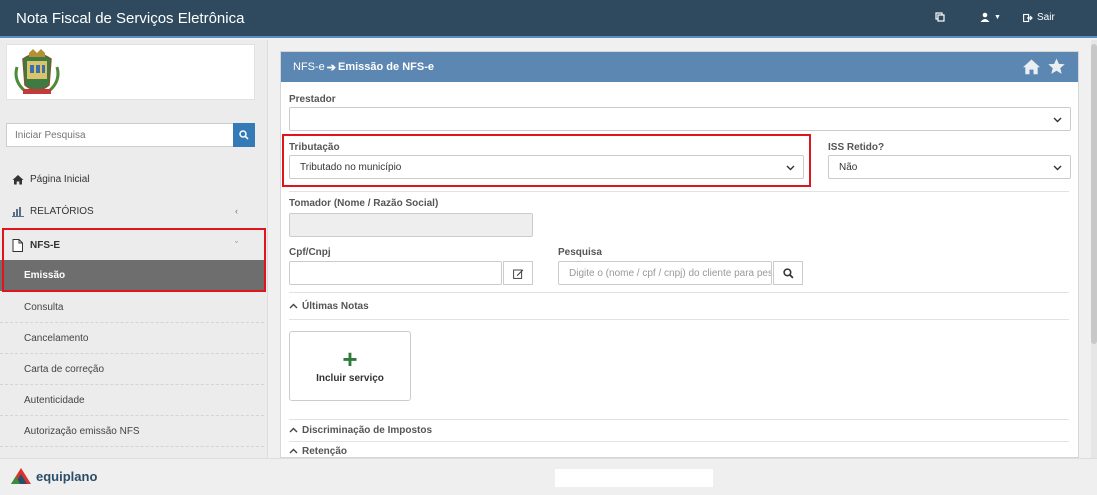 The width and height of the screenshot is (1097, 495). Describe the element at coordinates (335, 306) in the screenshot. I see `section-title: Últimas Notas` at that location.